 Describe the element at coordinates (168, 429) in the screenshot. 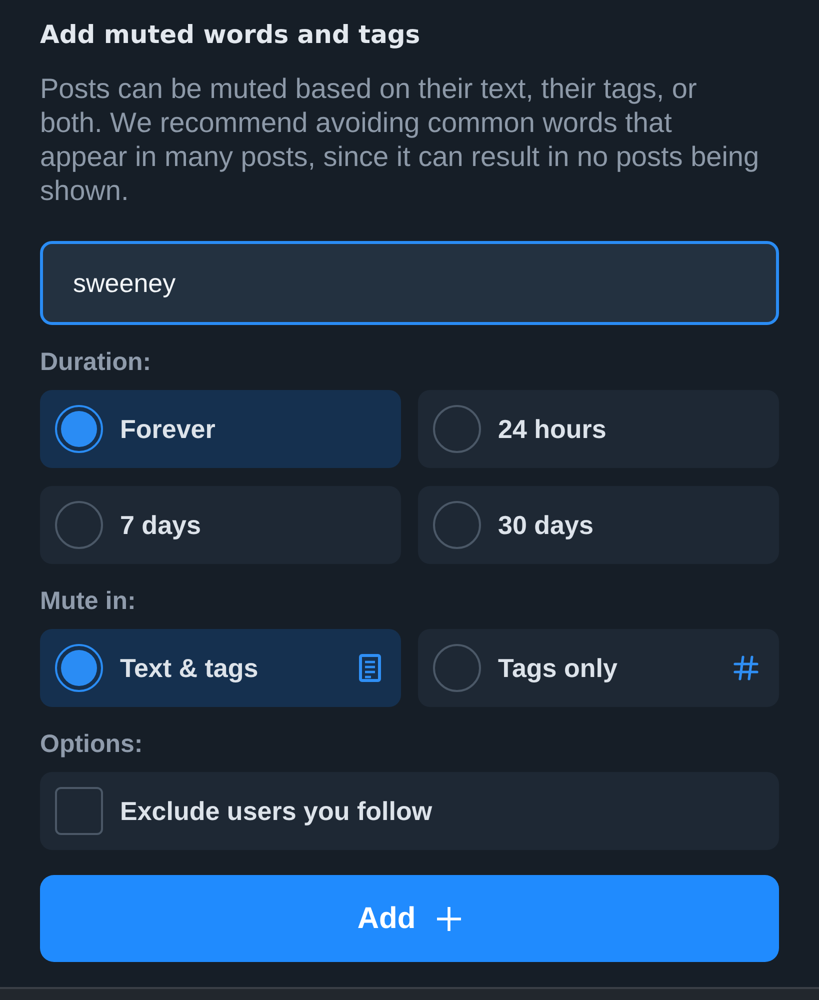

I see `option-label: Forever` at that location.